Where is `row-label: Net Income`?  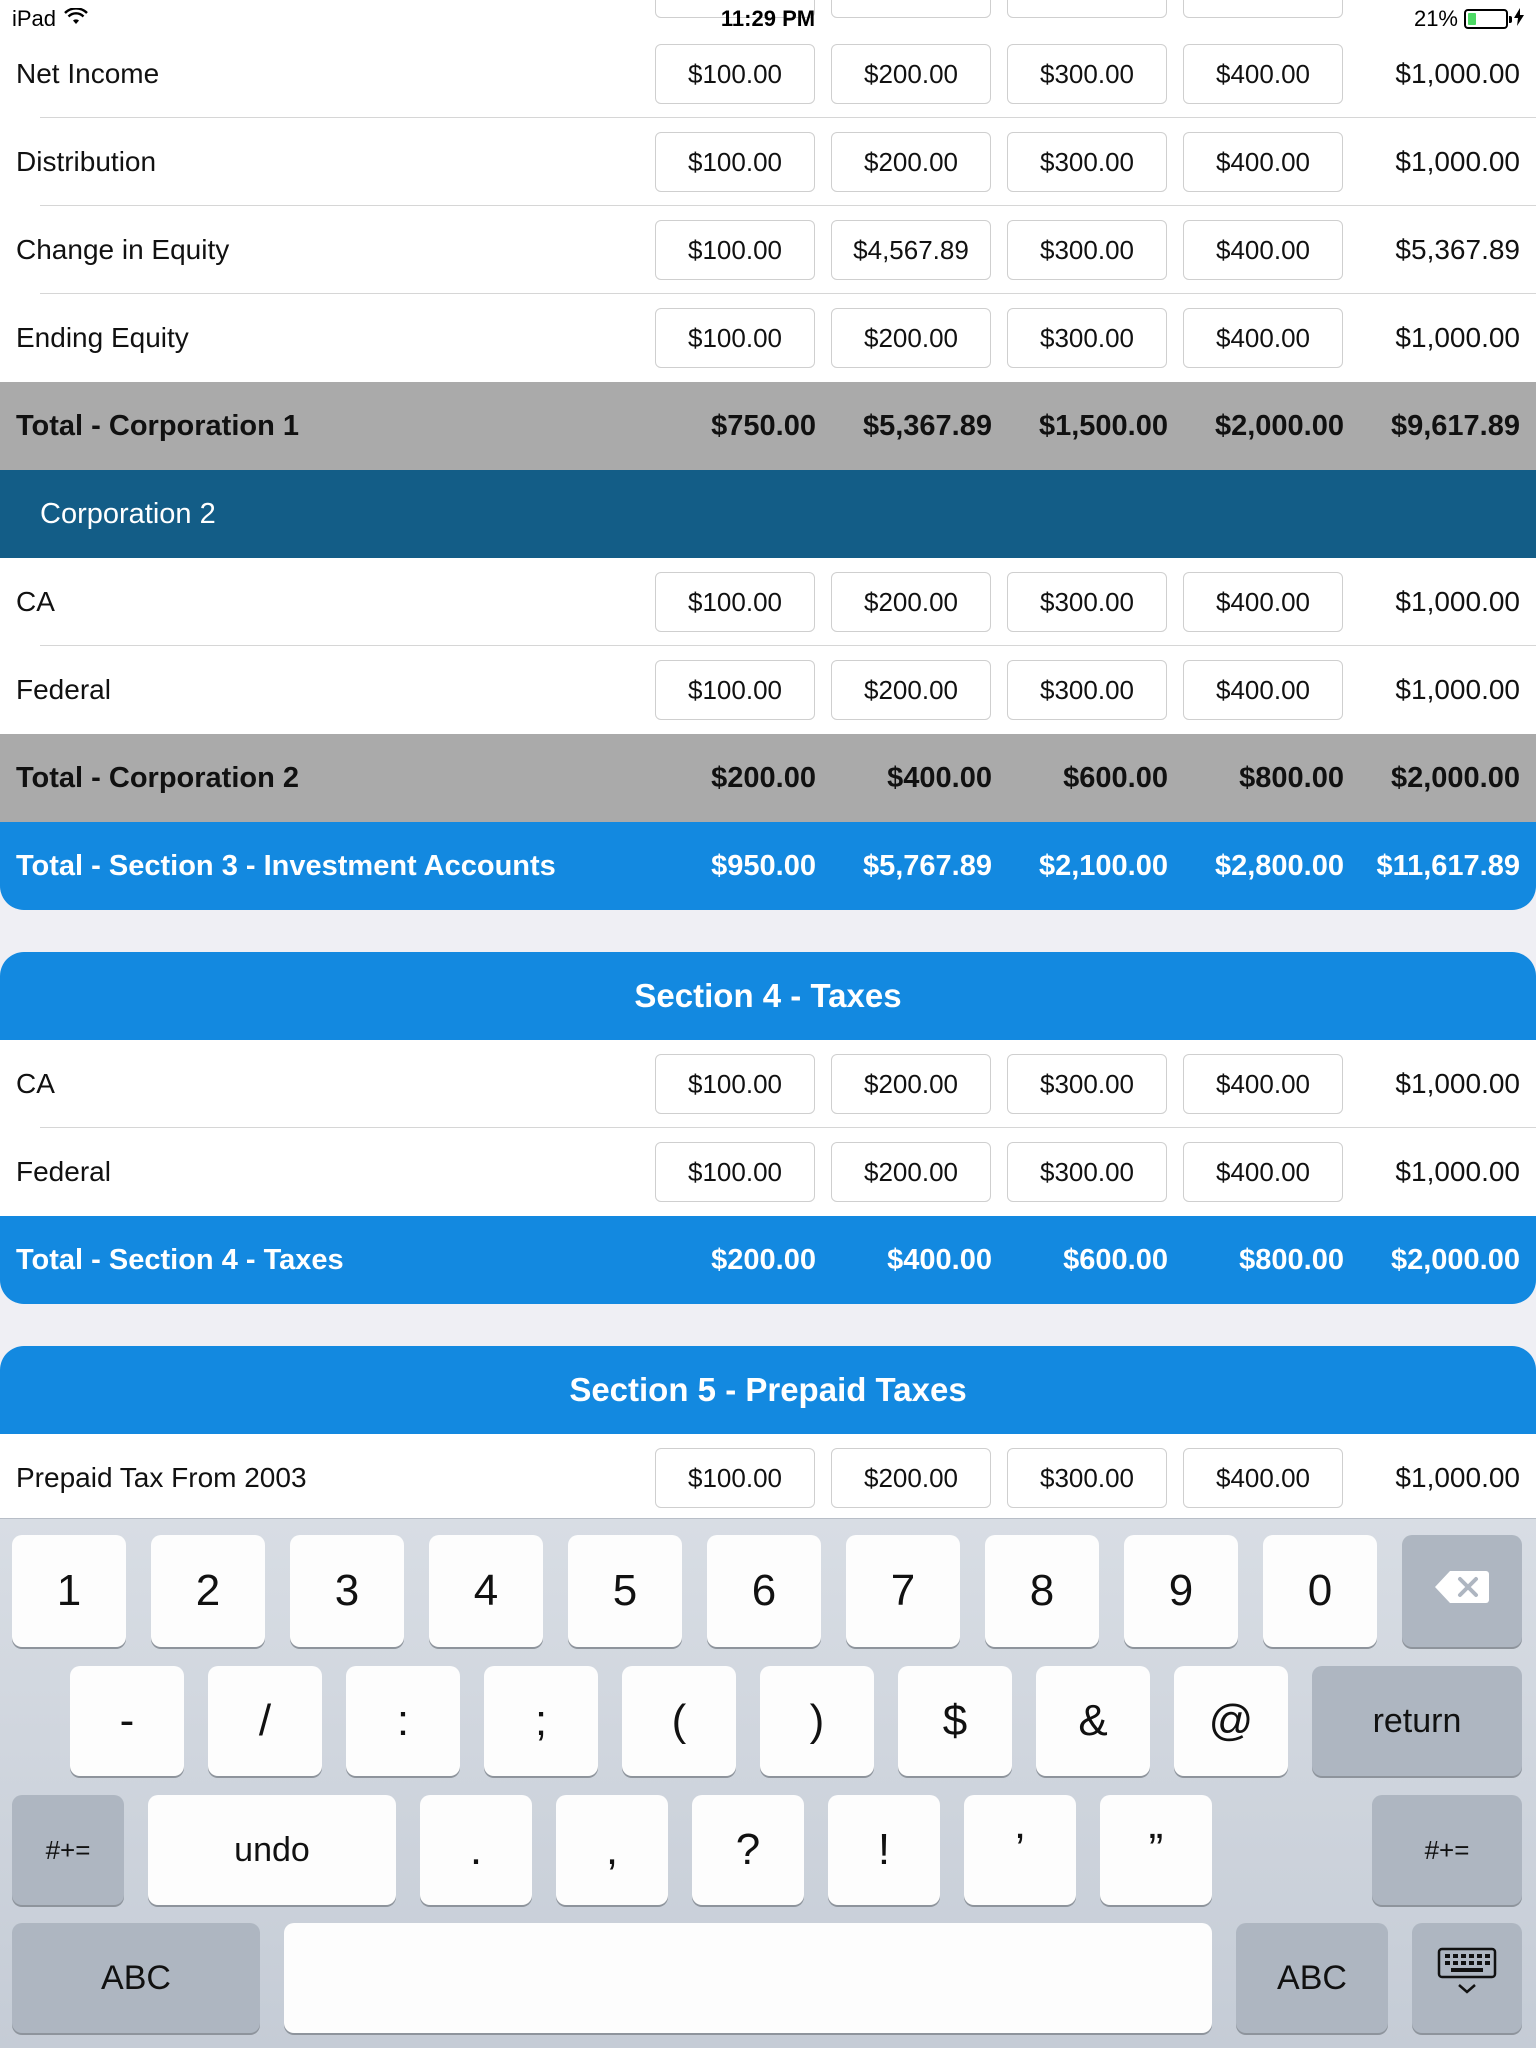 row-label: Net Income is located at coordinates (88, 73).